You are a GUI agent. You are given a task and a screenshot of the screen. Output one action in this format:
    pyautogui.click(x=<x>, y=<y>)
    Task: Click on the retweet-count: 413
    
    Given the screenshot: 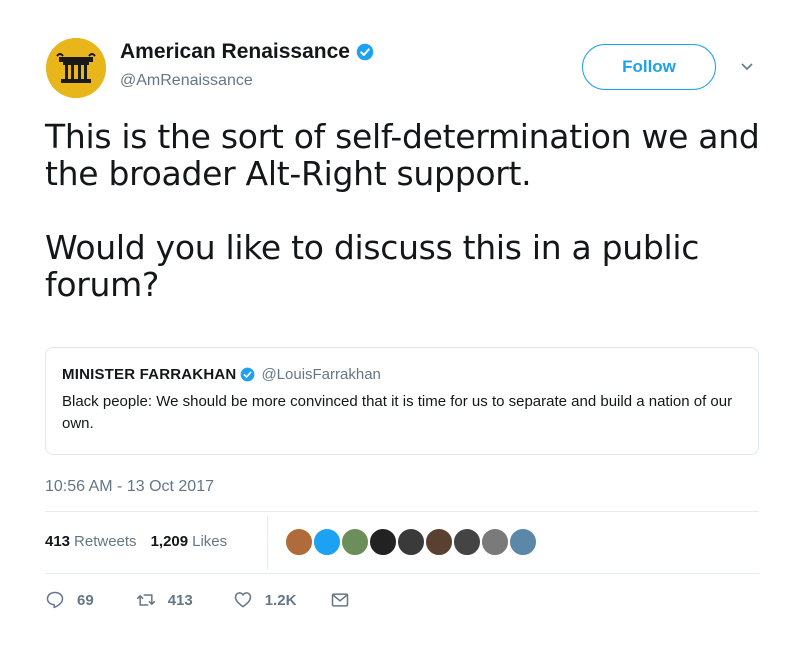 What is the action you would take?
    pyautogui.click(x=180, y=600)
    